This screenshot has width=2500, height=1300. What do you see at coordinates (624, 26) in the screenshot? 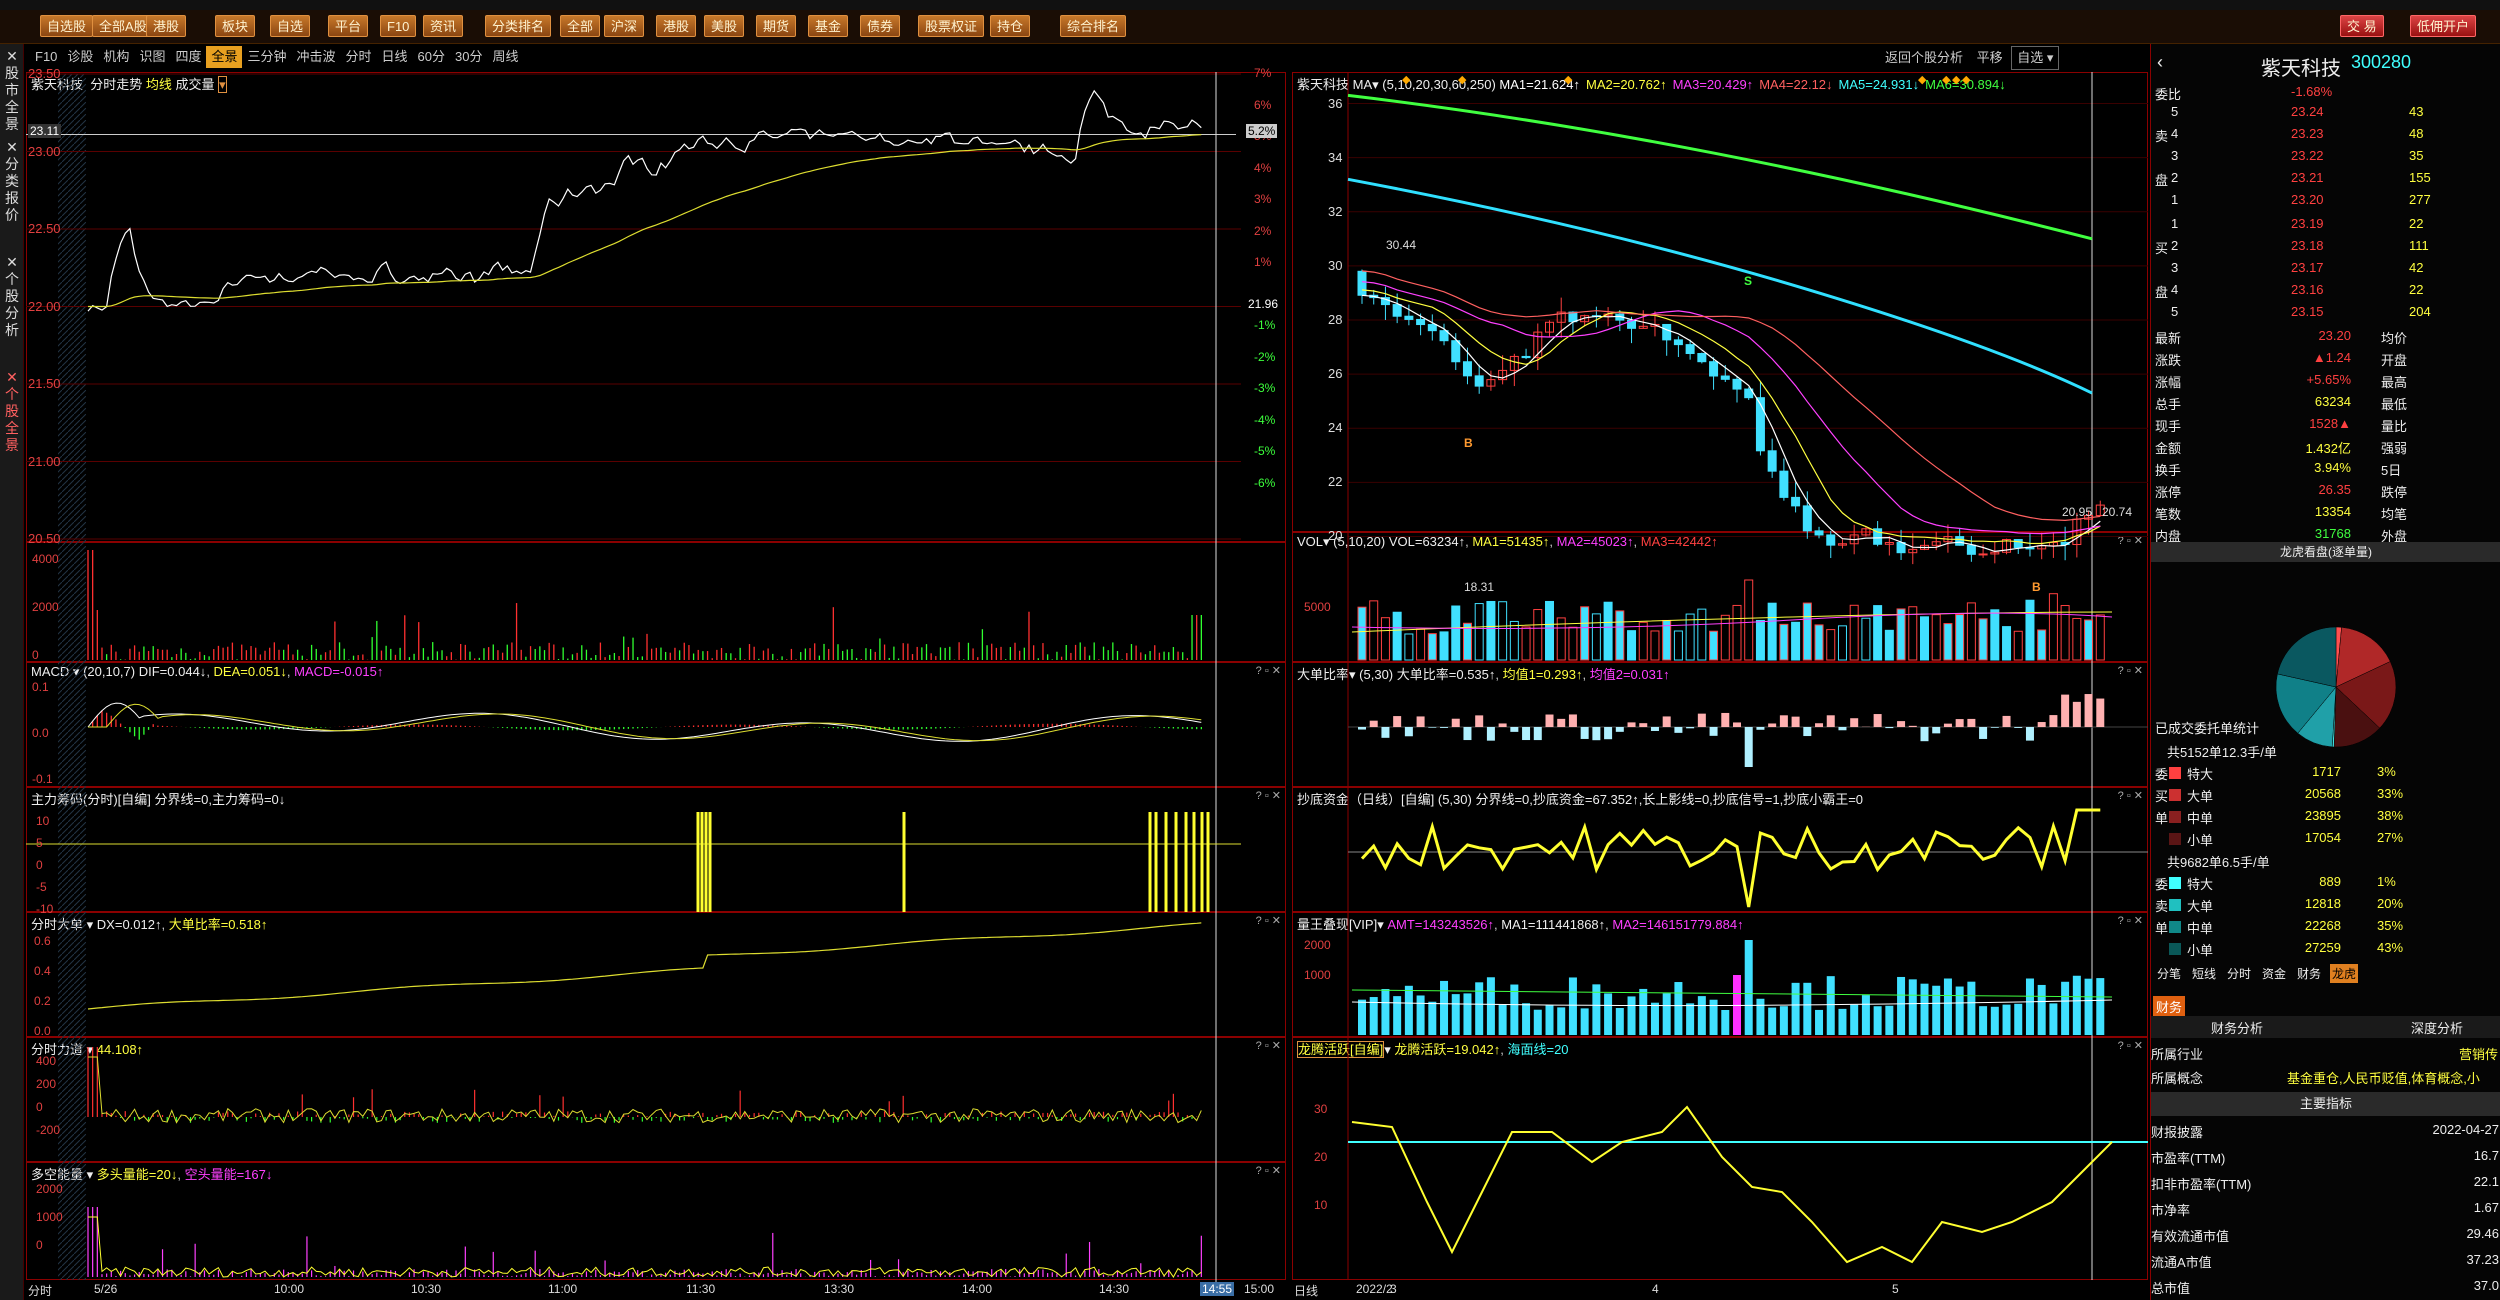
I see `toolbar-button-10: 沪深` at bounding box center [624, 26].